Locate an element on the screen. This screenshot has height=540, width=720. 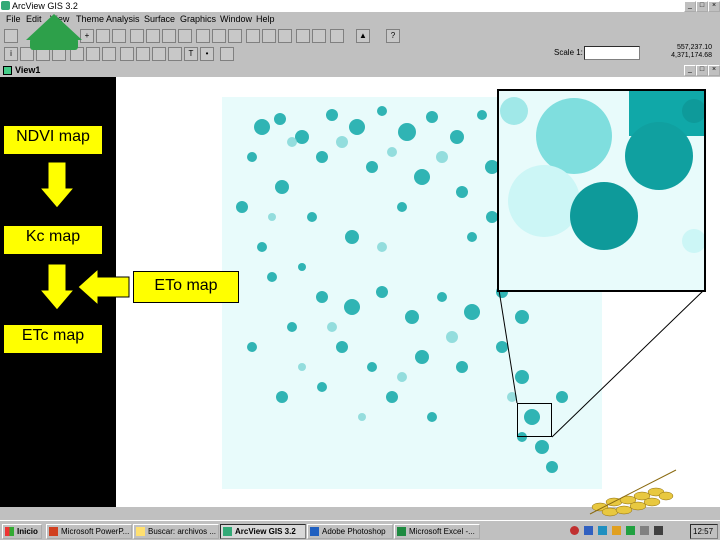
windows-logo-icon is located at coordinates (9, 531).